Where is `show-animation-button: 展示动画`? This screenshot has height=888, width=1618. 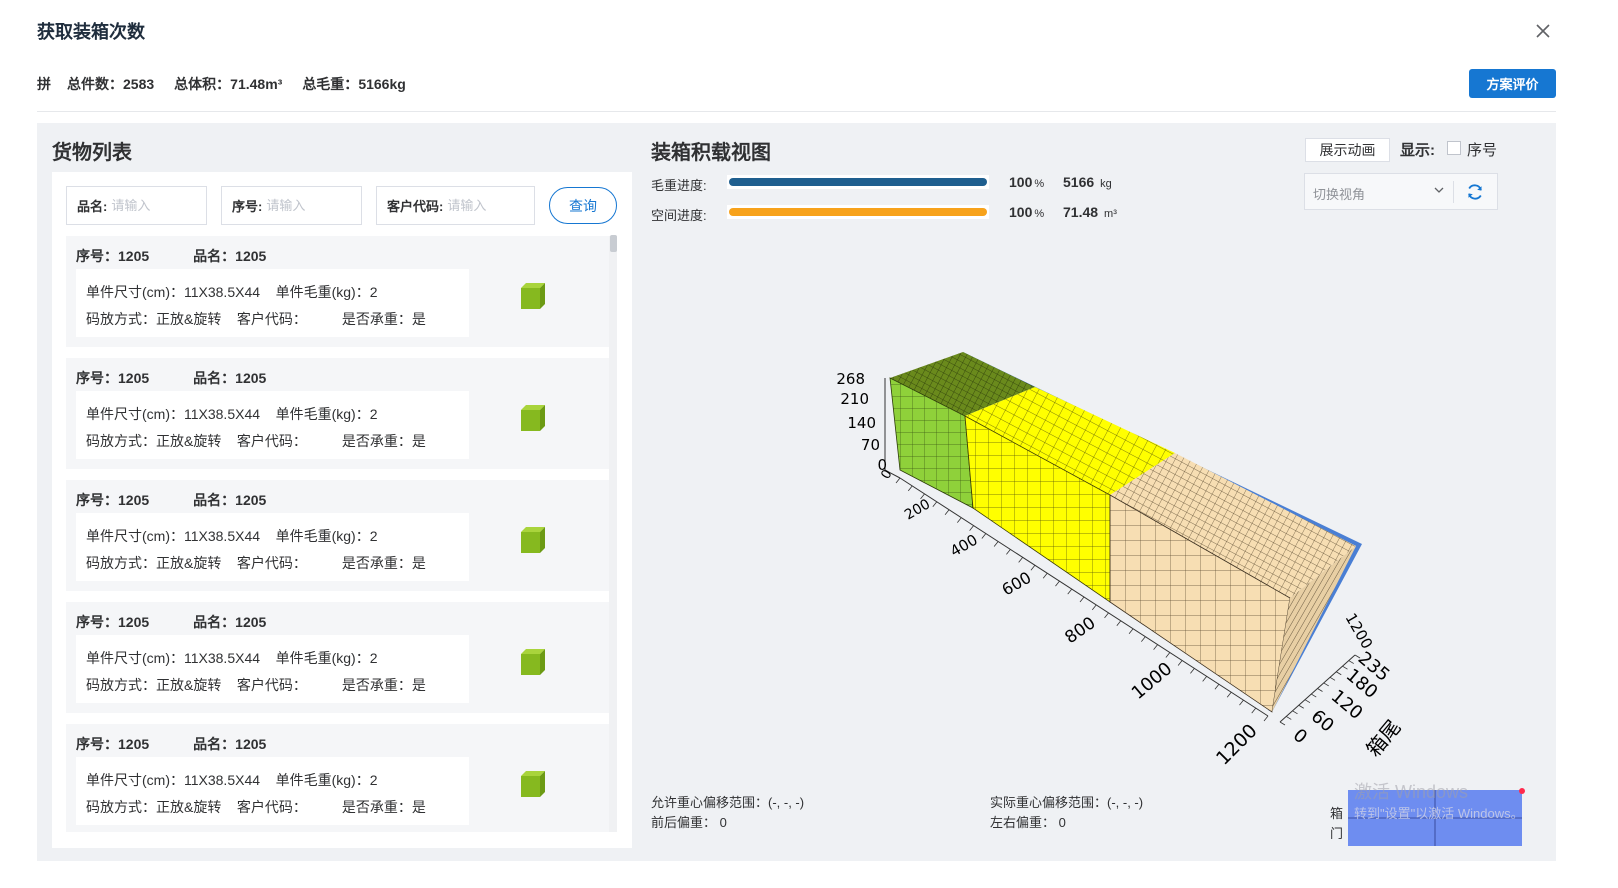
show-animation-button: 展示动画 is located at coordinates (1347, 150).